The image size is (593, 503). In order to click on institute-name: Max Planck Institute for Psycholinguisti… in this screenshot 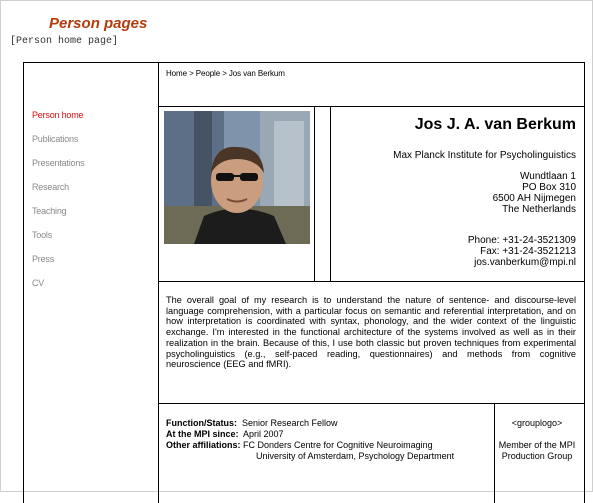, I will do `click(484, 155)`.